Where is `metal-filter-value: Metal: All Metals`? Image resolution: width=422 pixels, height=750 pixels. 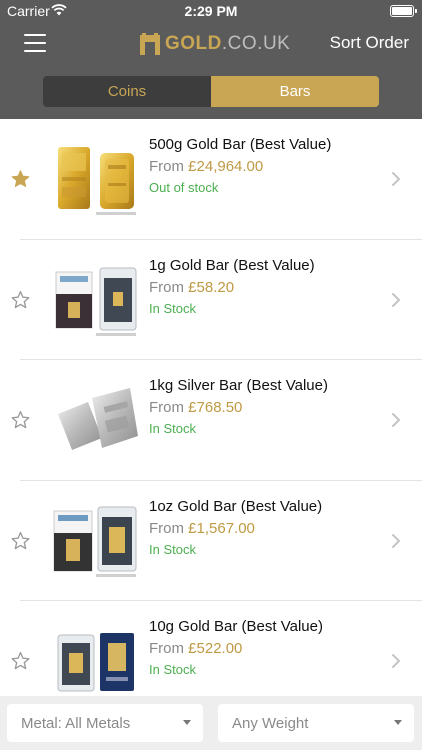 metal-filter-value: Metal: All Metals is located at coordinates (76, 723).